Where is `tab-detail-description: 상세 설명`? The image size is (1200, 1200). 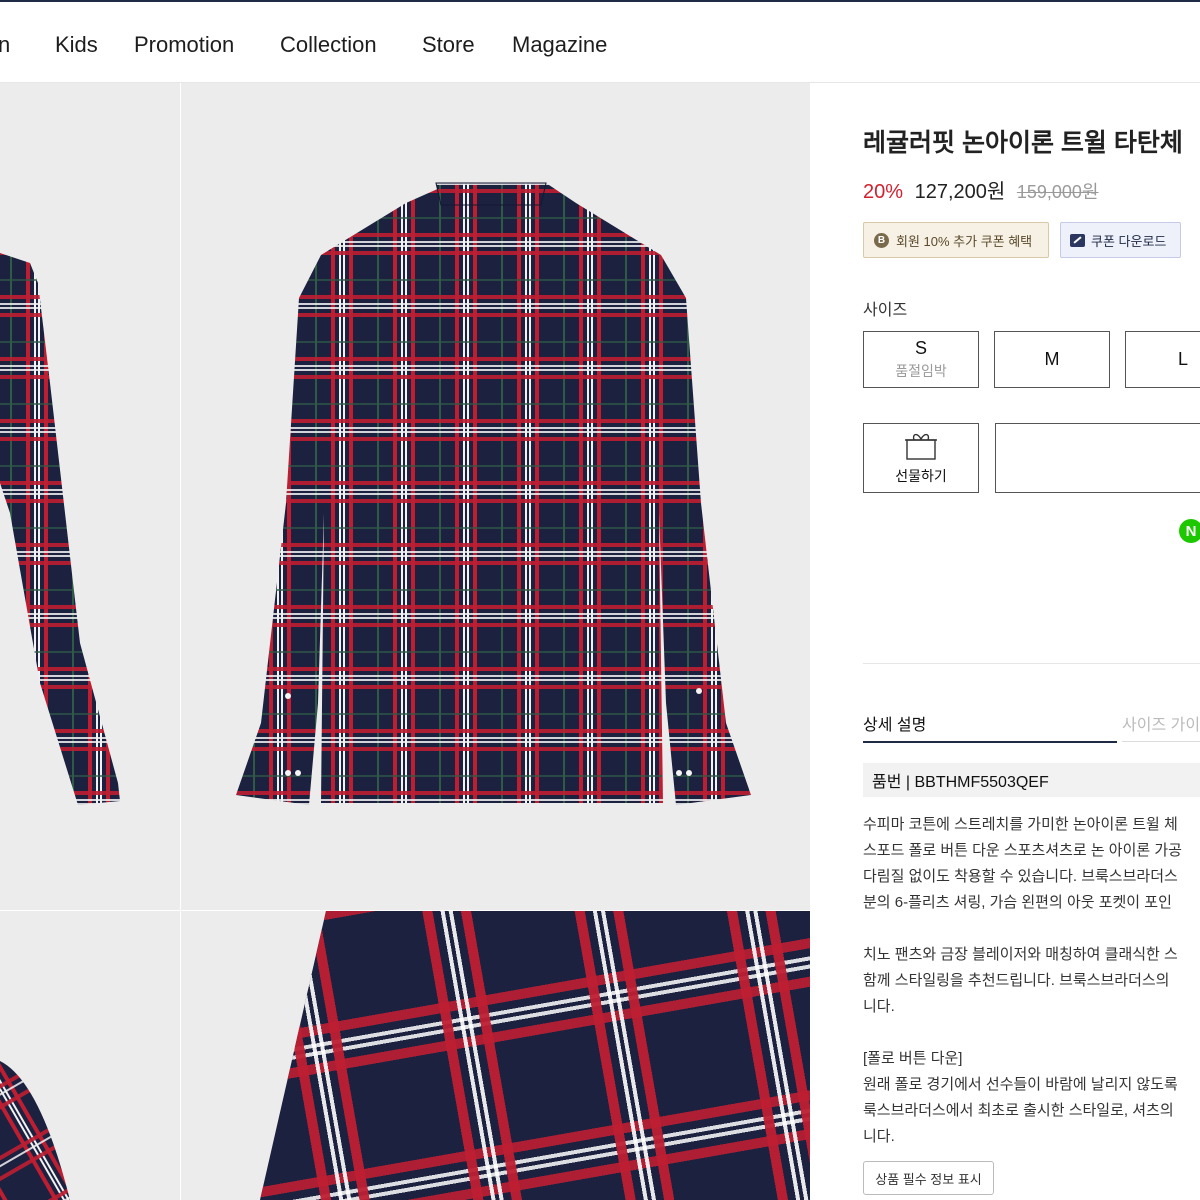
tab-detail-description: 상세 설명 is located at coordinates (990, 727).